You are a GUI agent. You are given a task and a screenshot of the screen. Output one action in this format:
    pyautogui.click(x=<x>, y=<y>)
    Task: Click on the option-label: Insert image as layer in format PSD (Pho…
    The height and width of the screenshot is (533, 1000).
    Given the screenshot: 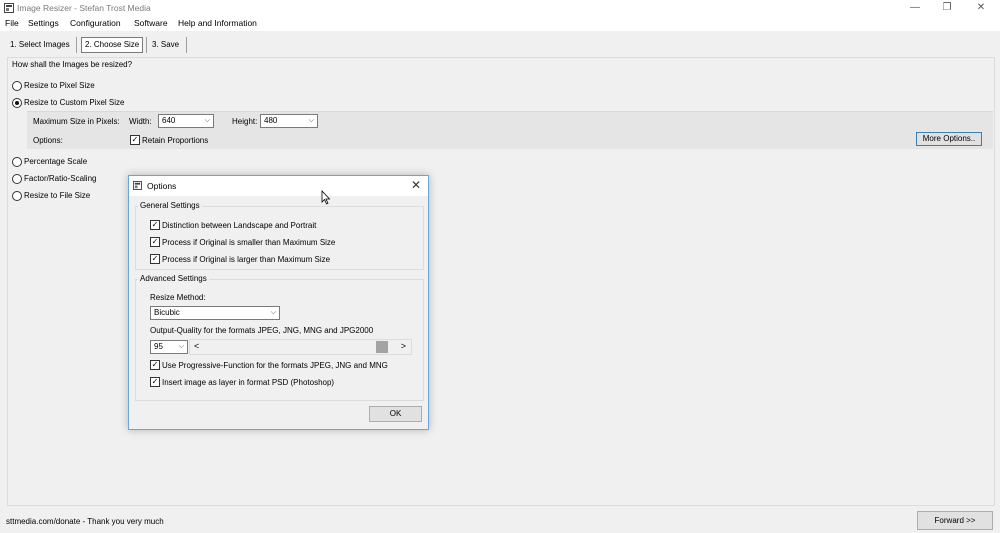 What is the action you would take?
    pyautogui.click(x=248, y=382)
    